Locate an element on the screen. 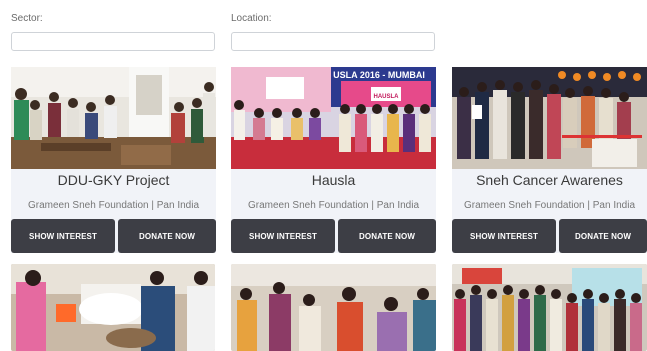  project-photo: USLA 2016 - MUMBAI HAUSLA is located at coordinates (333, 118).